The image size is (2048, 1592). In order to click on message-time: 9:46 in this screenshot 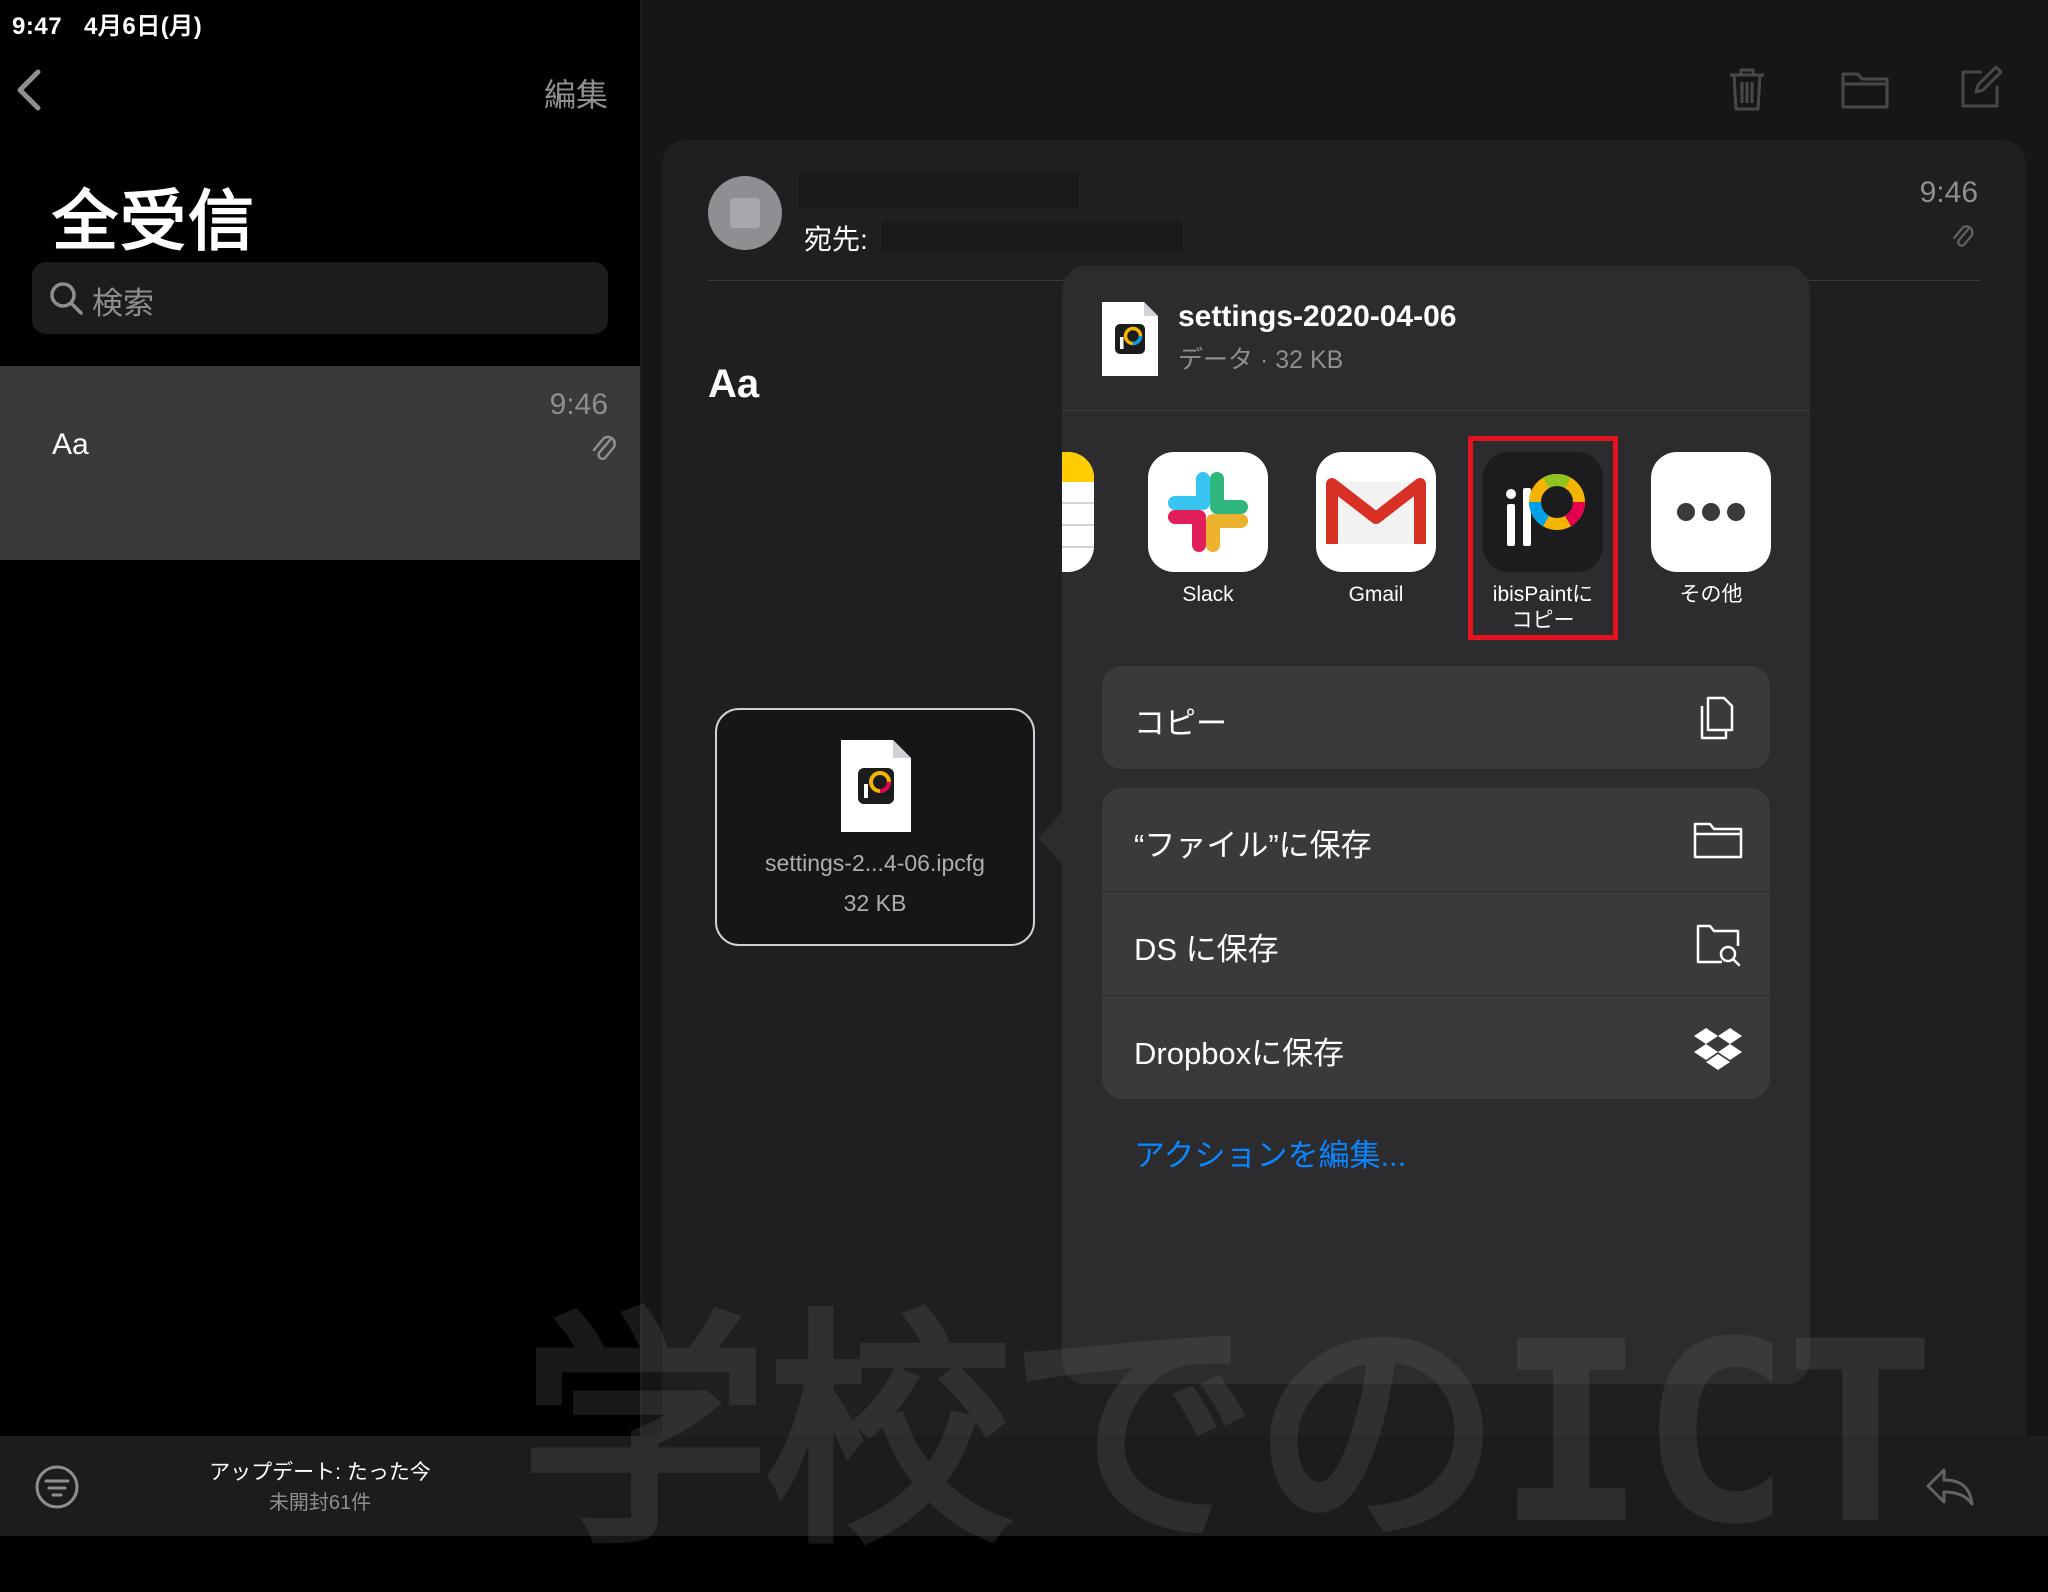, I will do `click(1948, 192)`.